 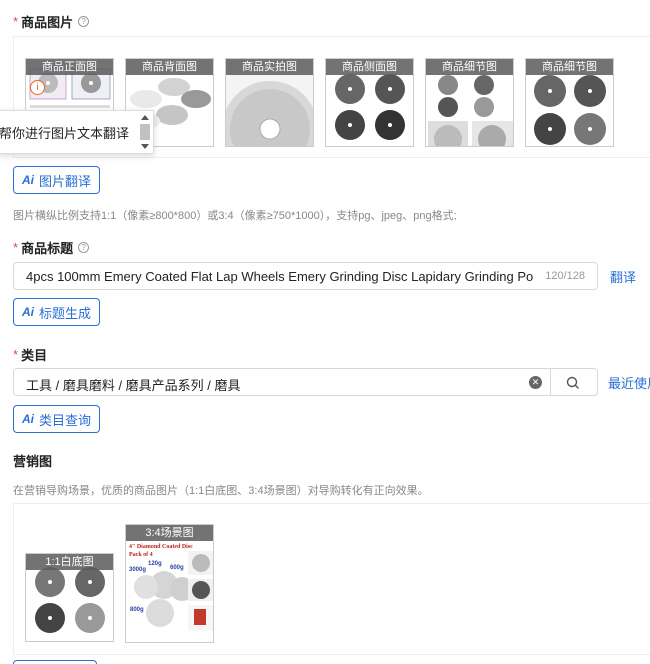 I want to click on title-generate-button: Ai 标题生成, so click(x=57, y=312).